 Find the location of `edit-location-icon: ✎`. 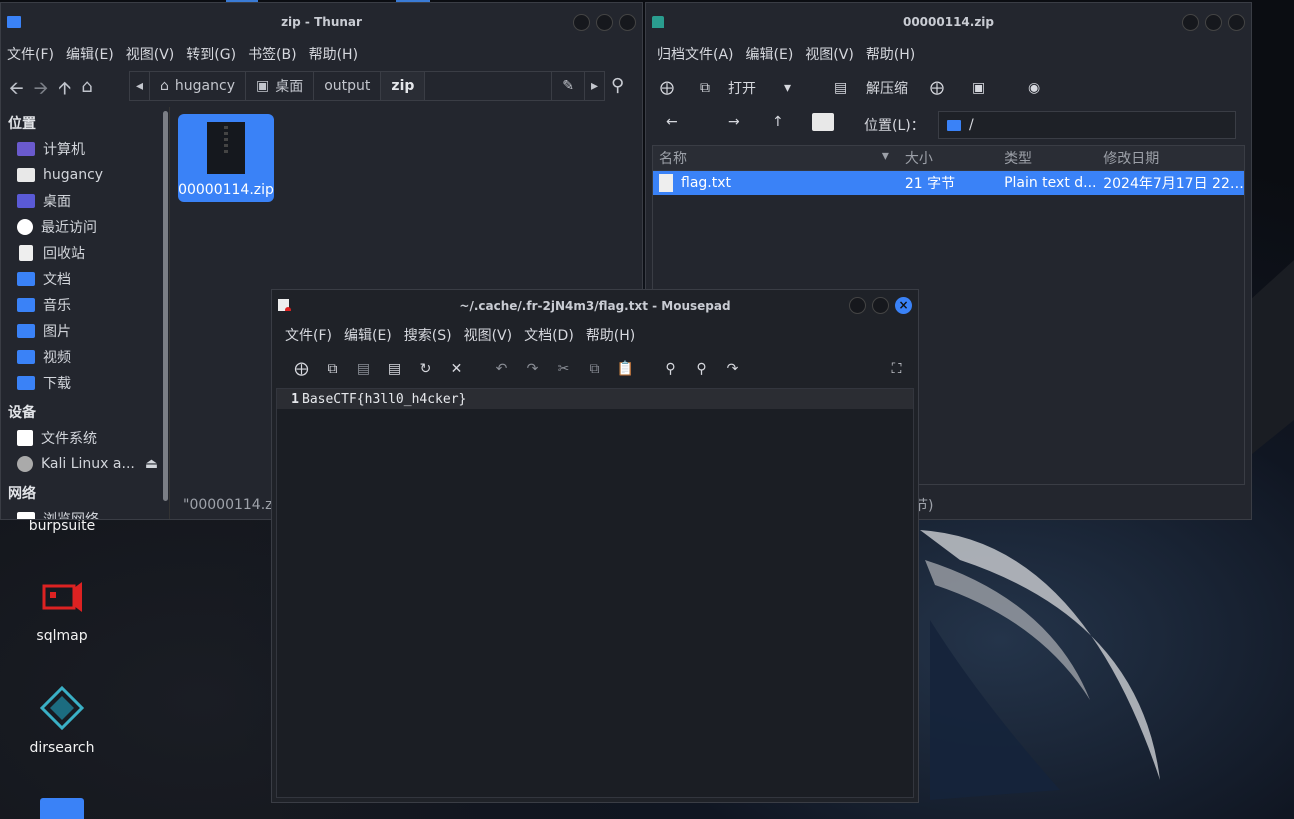

edit-location-icon: ✎ is located at coordinates (568, 86).